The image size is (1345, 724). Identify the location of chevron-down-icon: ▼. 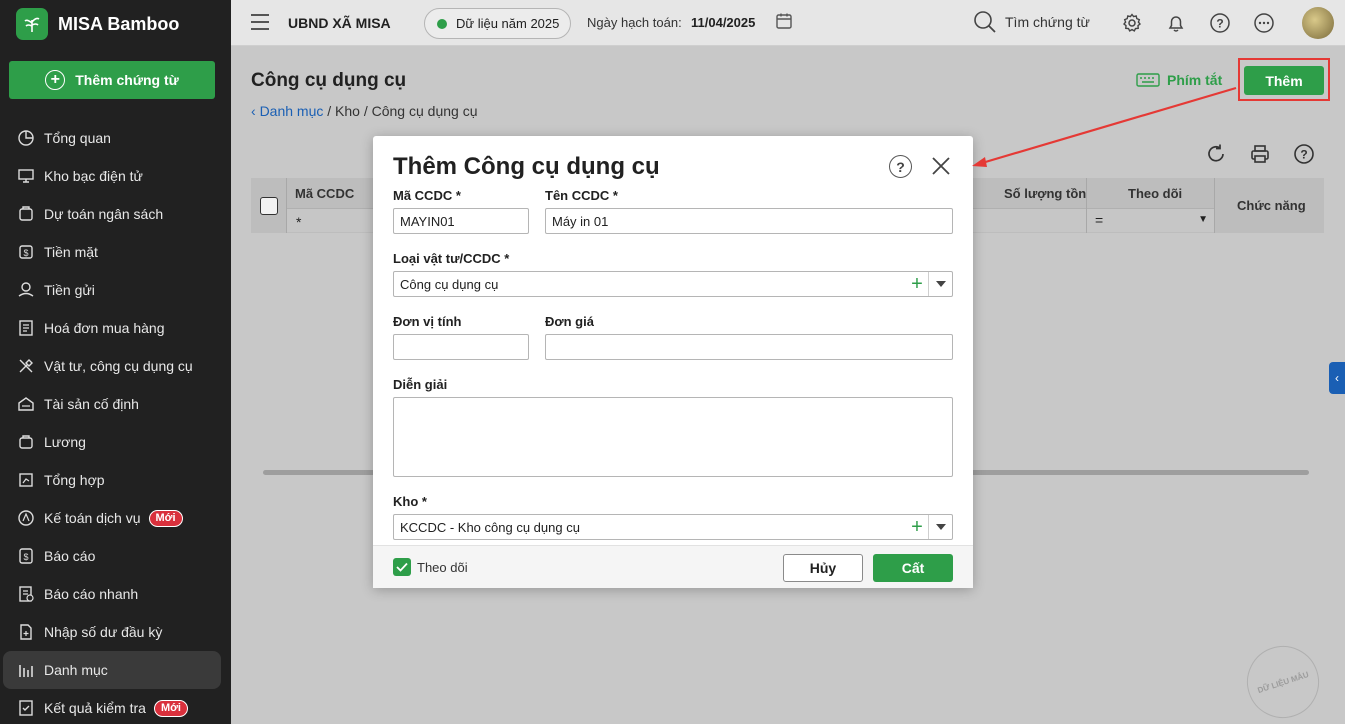
(1203, 219).